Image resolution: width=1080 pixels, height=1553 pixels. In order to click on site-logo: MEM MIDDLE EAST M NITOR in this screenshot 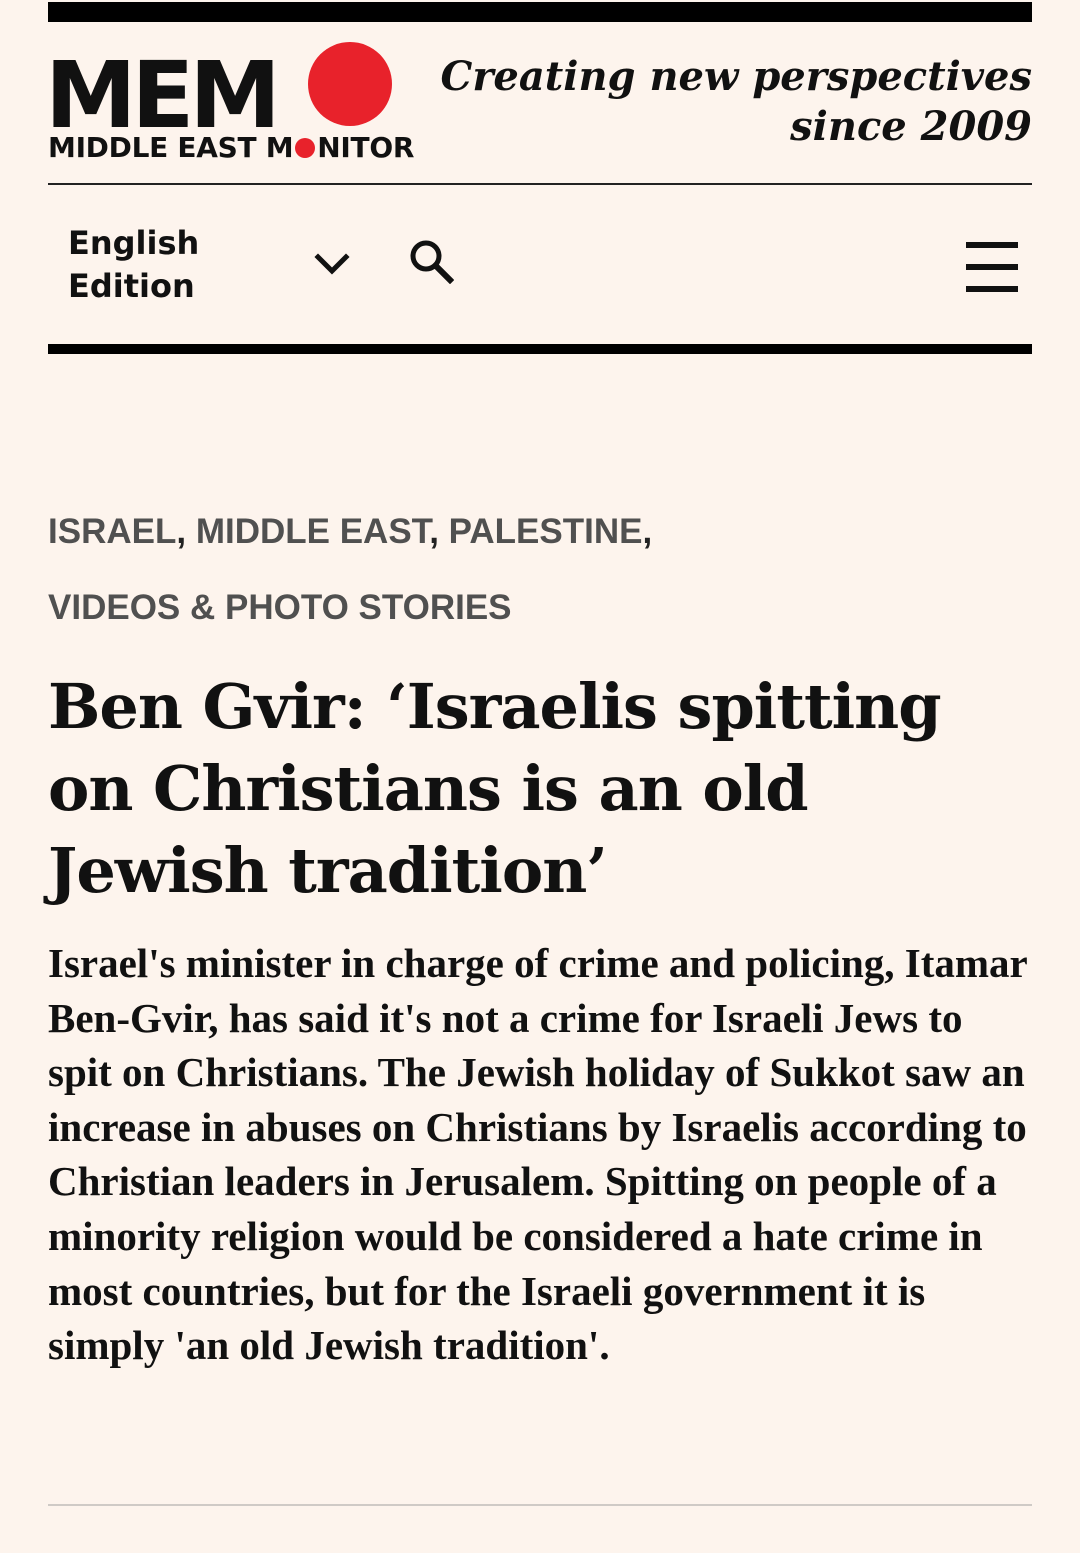, I will do `click(229, 105)`.